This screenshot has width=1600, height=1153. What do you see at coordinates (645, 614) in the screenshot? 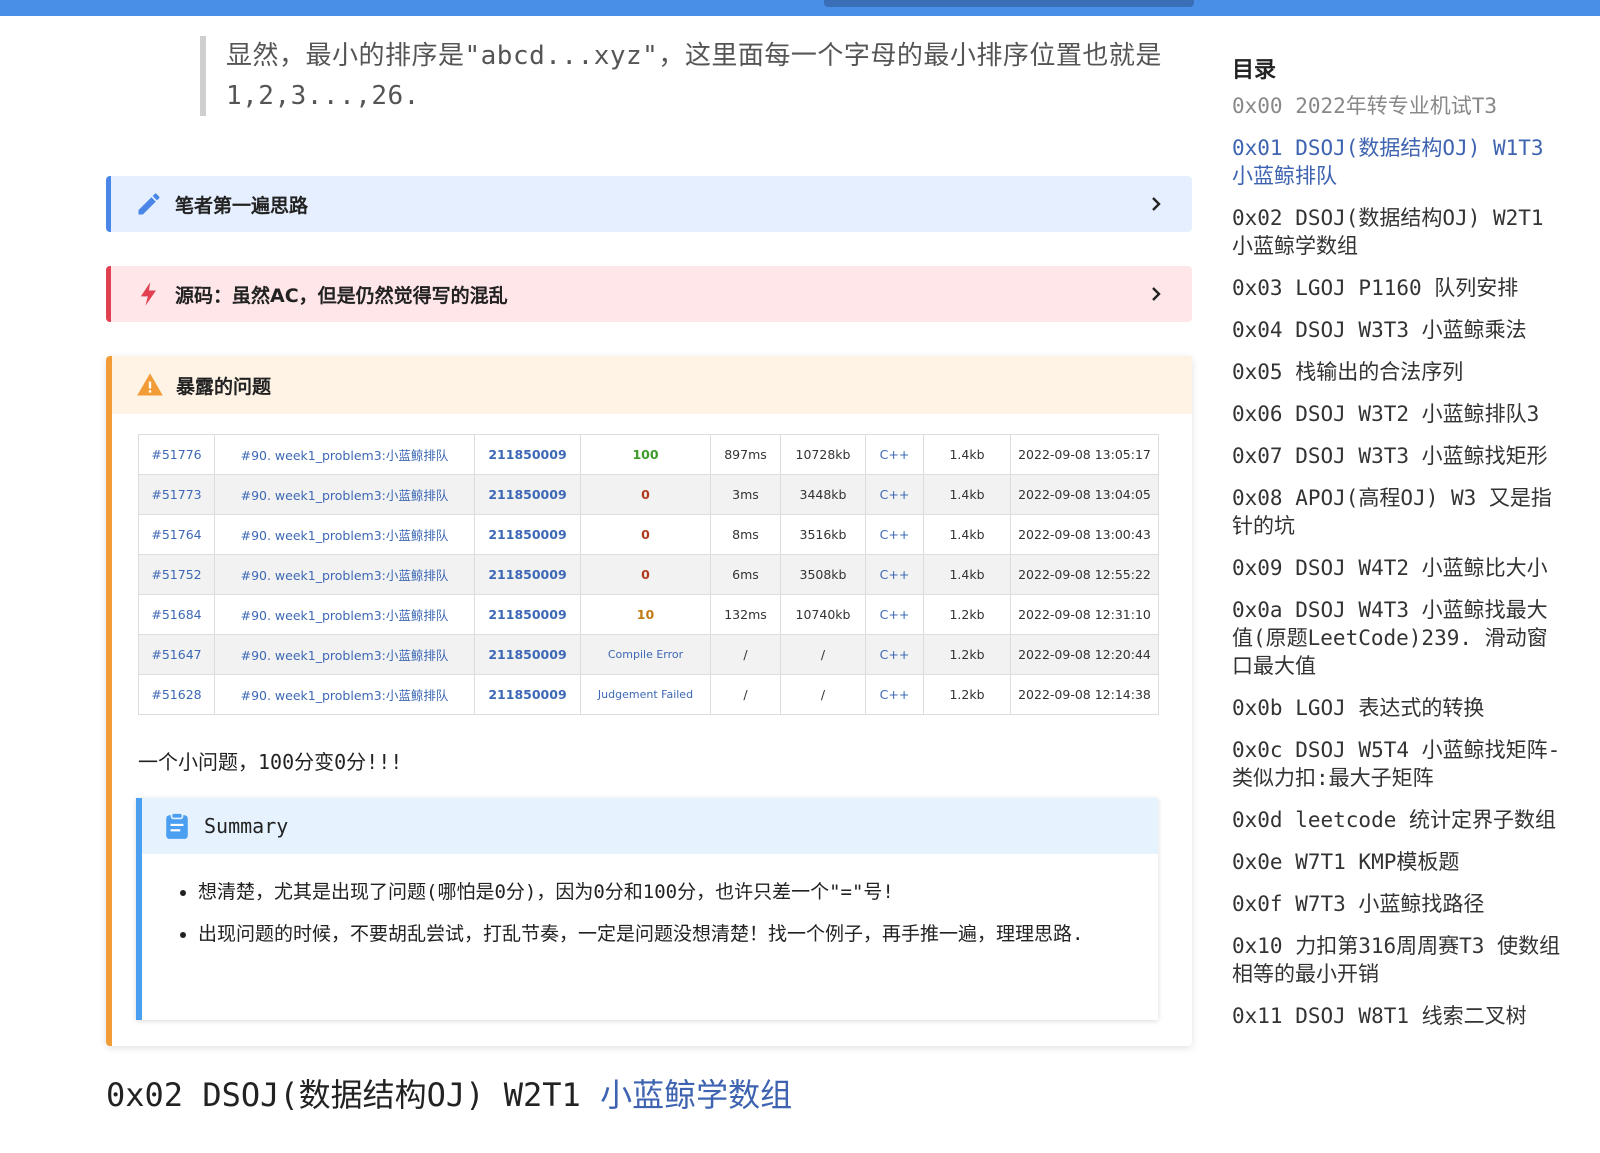
I see `cell-score: 10` at bounding box center [645, 614].